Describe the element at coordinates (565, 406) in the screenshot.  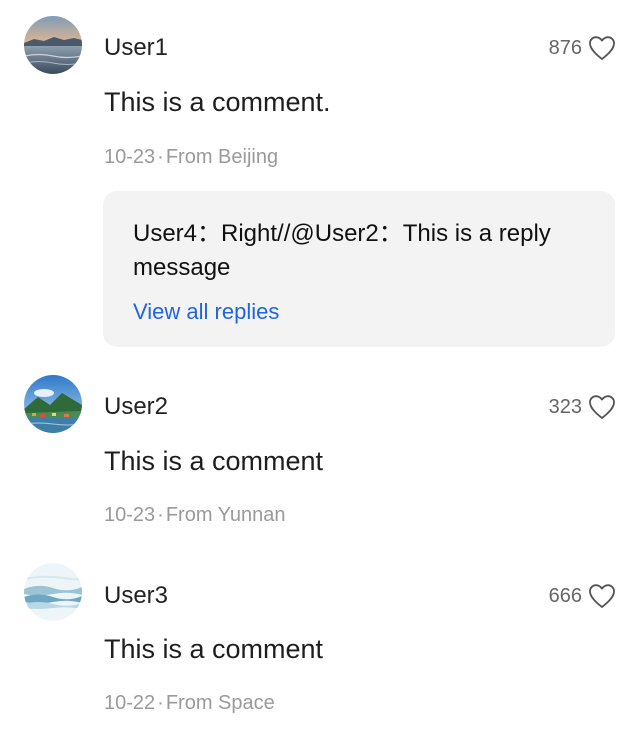
I see `like-count: 323` at that location.